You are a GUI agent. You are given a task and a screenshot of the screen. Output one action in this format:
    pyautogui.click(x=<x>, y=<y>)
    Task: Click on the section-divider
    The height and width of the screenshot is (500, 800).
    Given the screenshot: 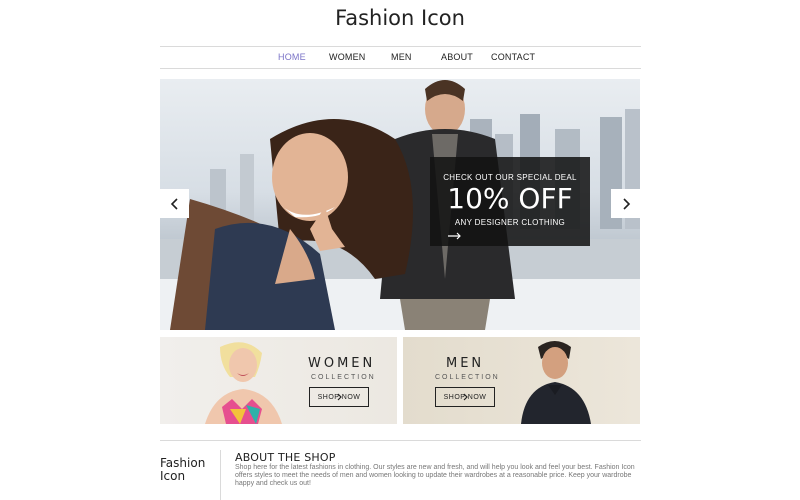 What is the action you would take?
    pyautogui.click(x=400, y=440)
    